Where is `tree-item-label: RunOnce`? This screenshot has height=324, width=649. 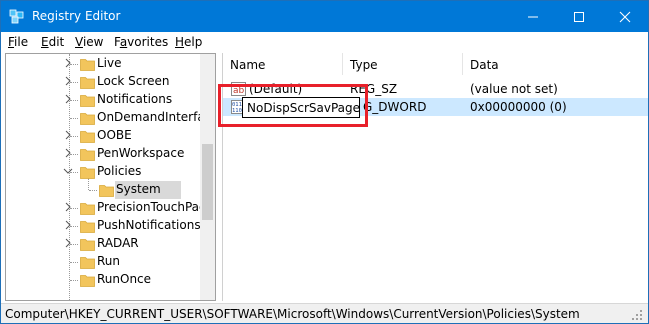
tree-item-label: RunOnce is located at coordinates (124, 279).